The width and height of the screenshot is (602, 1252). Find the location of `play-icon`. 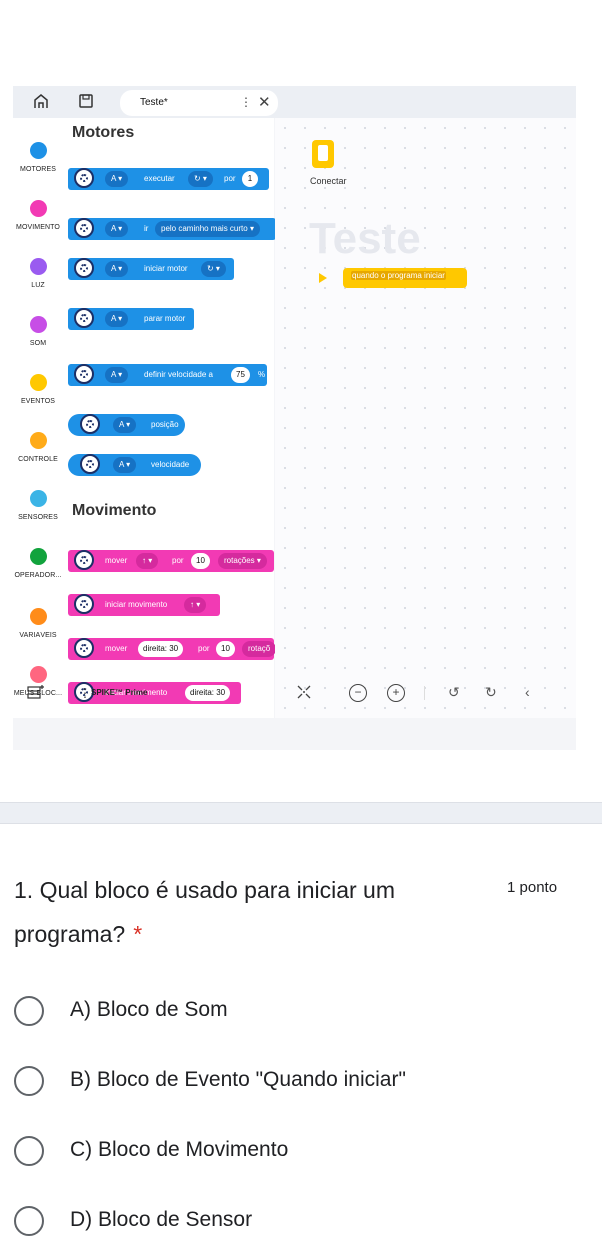

play-icon is located at coordinates (323, 278).